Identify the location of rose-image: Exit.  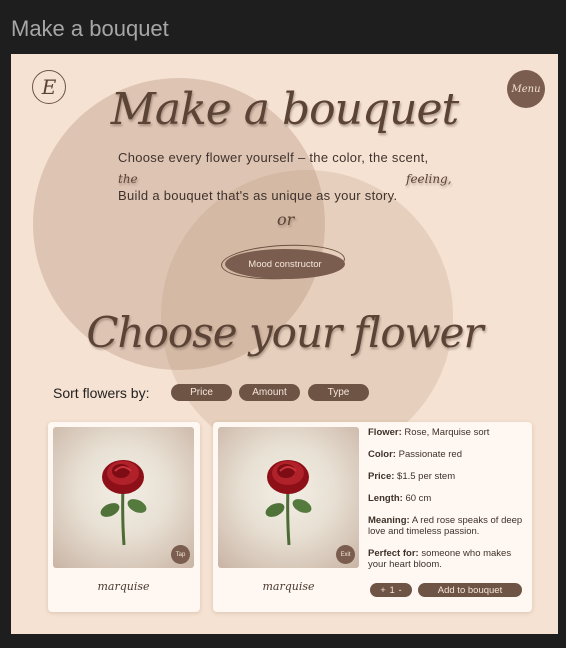
(288, 497).